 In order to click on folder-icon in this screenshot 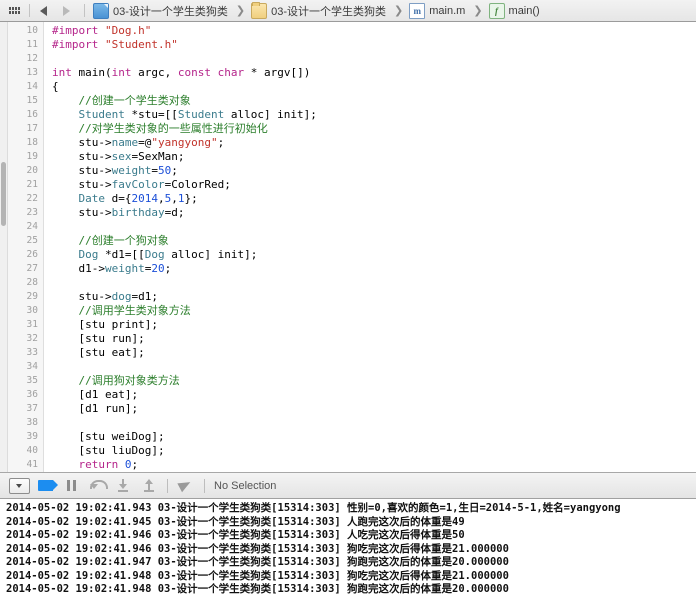, I will do `click(259, 10)`.